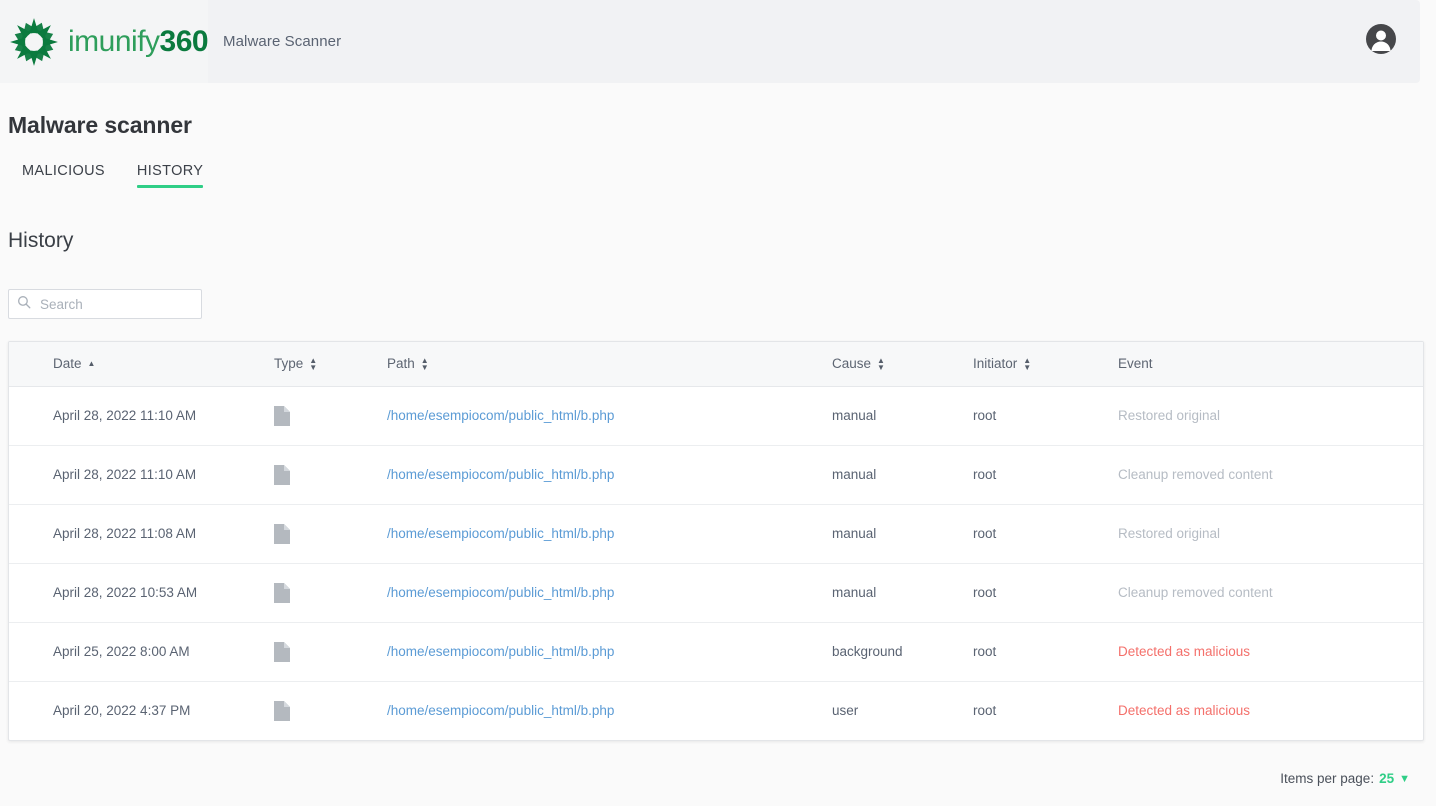 The width and height of the screenshot is (1436, 806). Describe the element at coordinates (289, 364) in the screenshot. I see `column-label-type: Type` at that location.